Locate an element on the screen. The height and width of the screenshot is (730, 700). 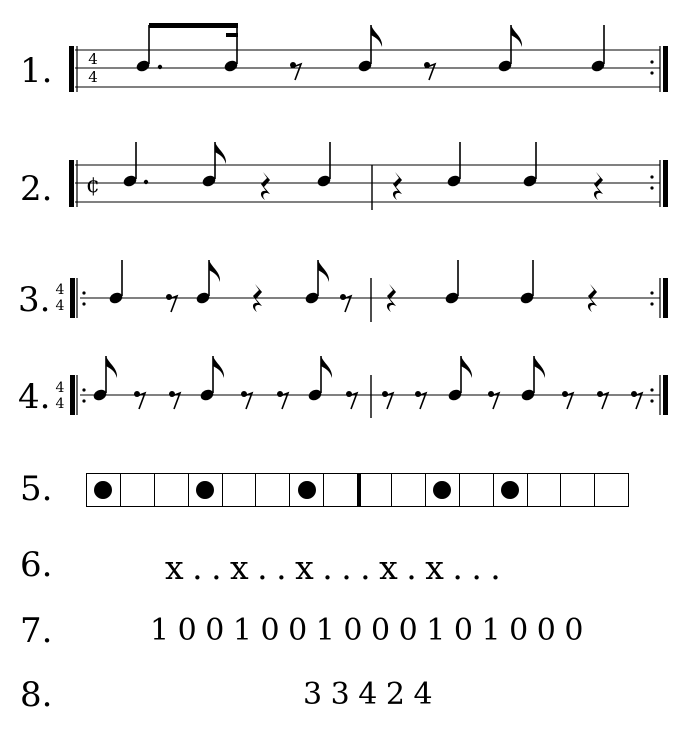
repeat-start-bar is located at coordinates (71, 69).